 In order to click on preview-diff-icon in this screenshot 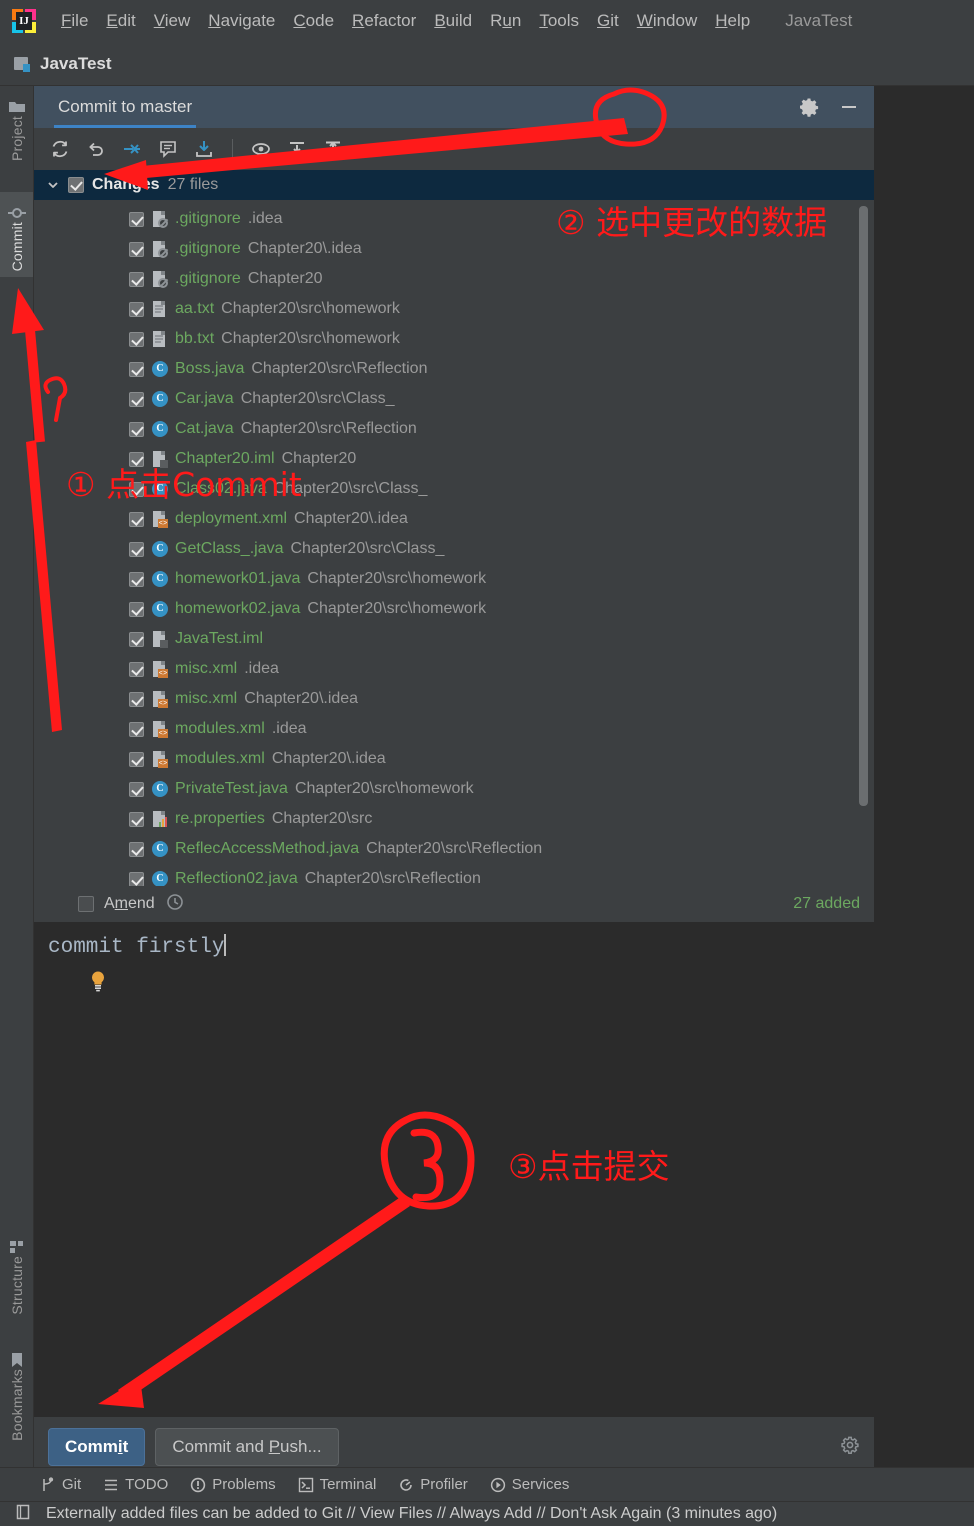, I will do `click(261, 149)`.